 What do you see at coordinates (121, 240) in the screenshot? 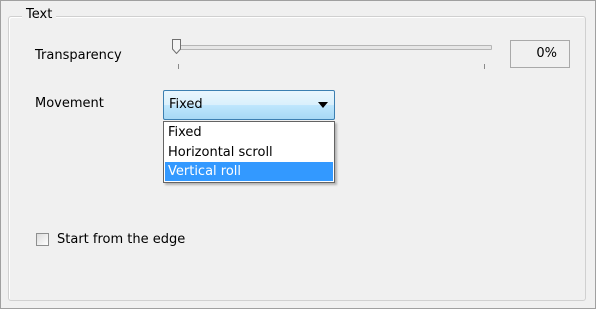
I see `start-from-edge-label: Start from the edge` at bounding box center [121, 240].